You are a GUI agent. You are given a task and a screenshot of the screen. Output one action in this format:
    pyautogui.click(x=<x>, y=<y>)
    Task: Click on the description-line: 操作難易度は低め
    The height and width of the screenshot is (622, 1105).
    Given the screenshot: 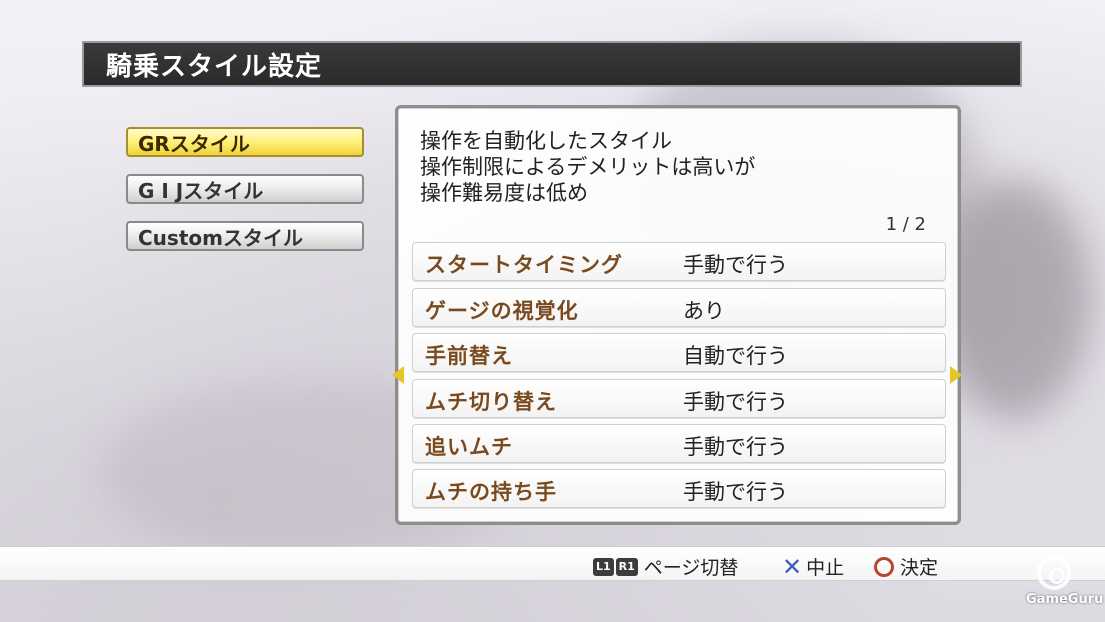 What is the action you would take?
    pyautogui.click(x=504, y=193)
    